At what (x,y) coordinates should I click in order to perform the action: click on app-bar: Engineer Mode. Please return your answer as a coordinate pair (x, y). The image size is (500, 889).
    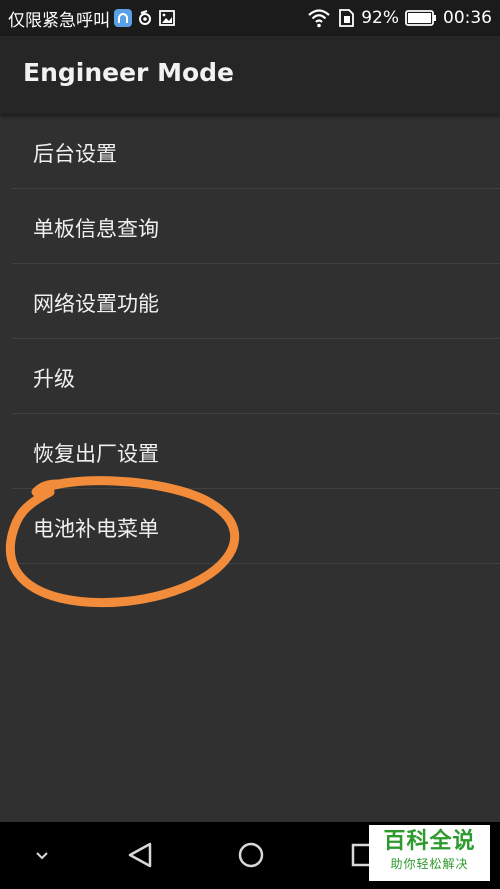
    Looking at the image, I should click on (250, 75).